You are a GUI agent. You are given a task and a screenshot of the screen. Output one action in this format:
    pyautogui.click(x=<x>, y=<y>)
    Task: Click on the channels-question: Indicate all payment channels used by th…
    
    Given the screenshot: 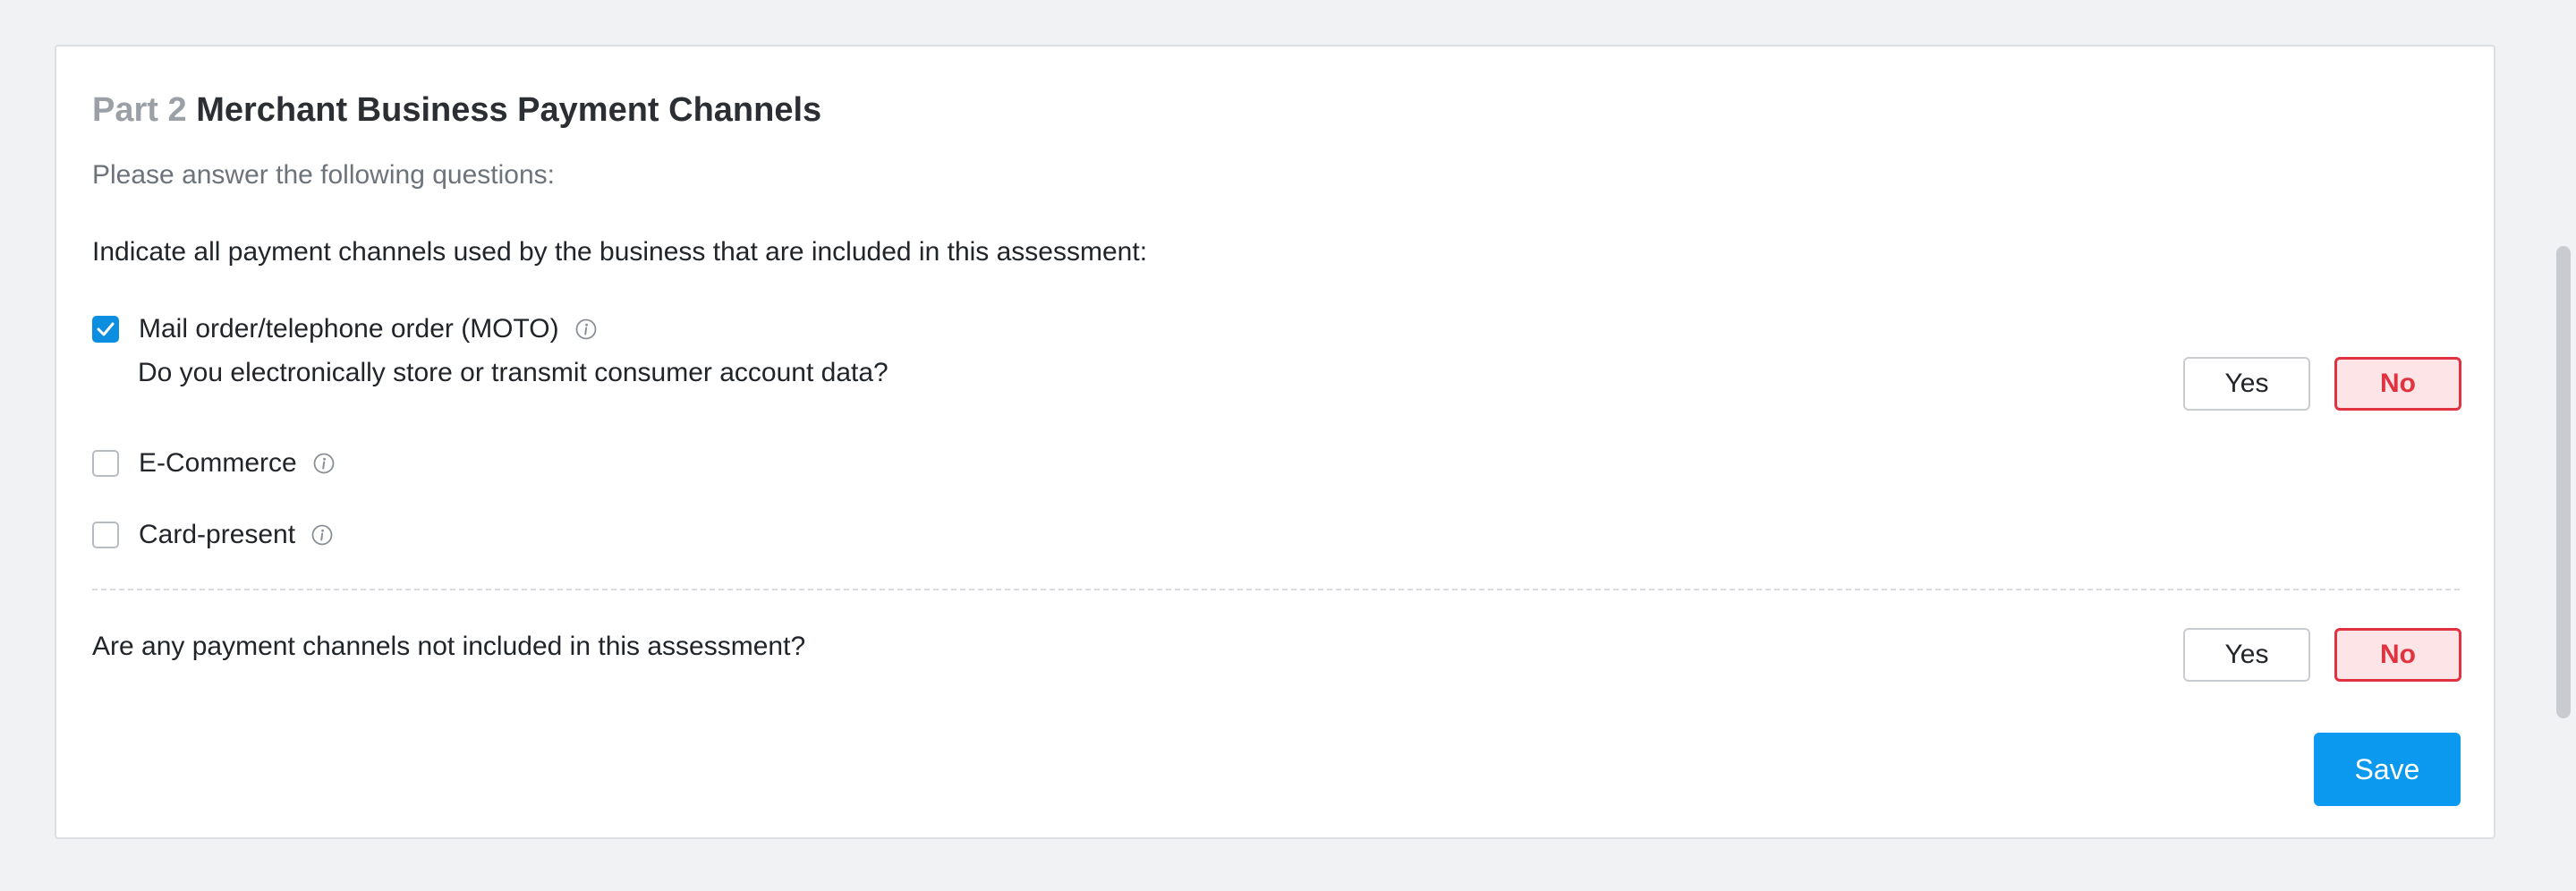 What is the action you would take?
    pyautogui.click(x=620, y=252)
    